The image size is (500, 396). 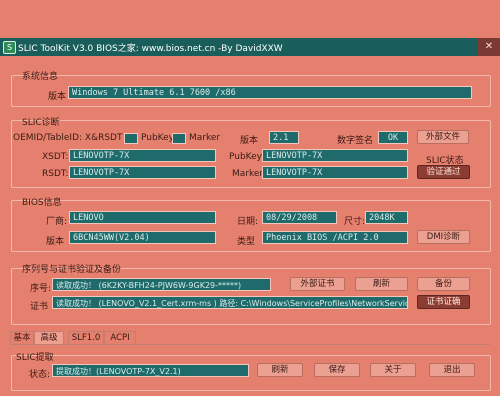 What do you see at coordinates (381, 284) in the screenshot?
I see `serial-refresh-button: 刷新` at bounding box center [381, 284].